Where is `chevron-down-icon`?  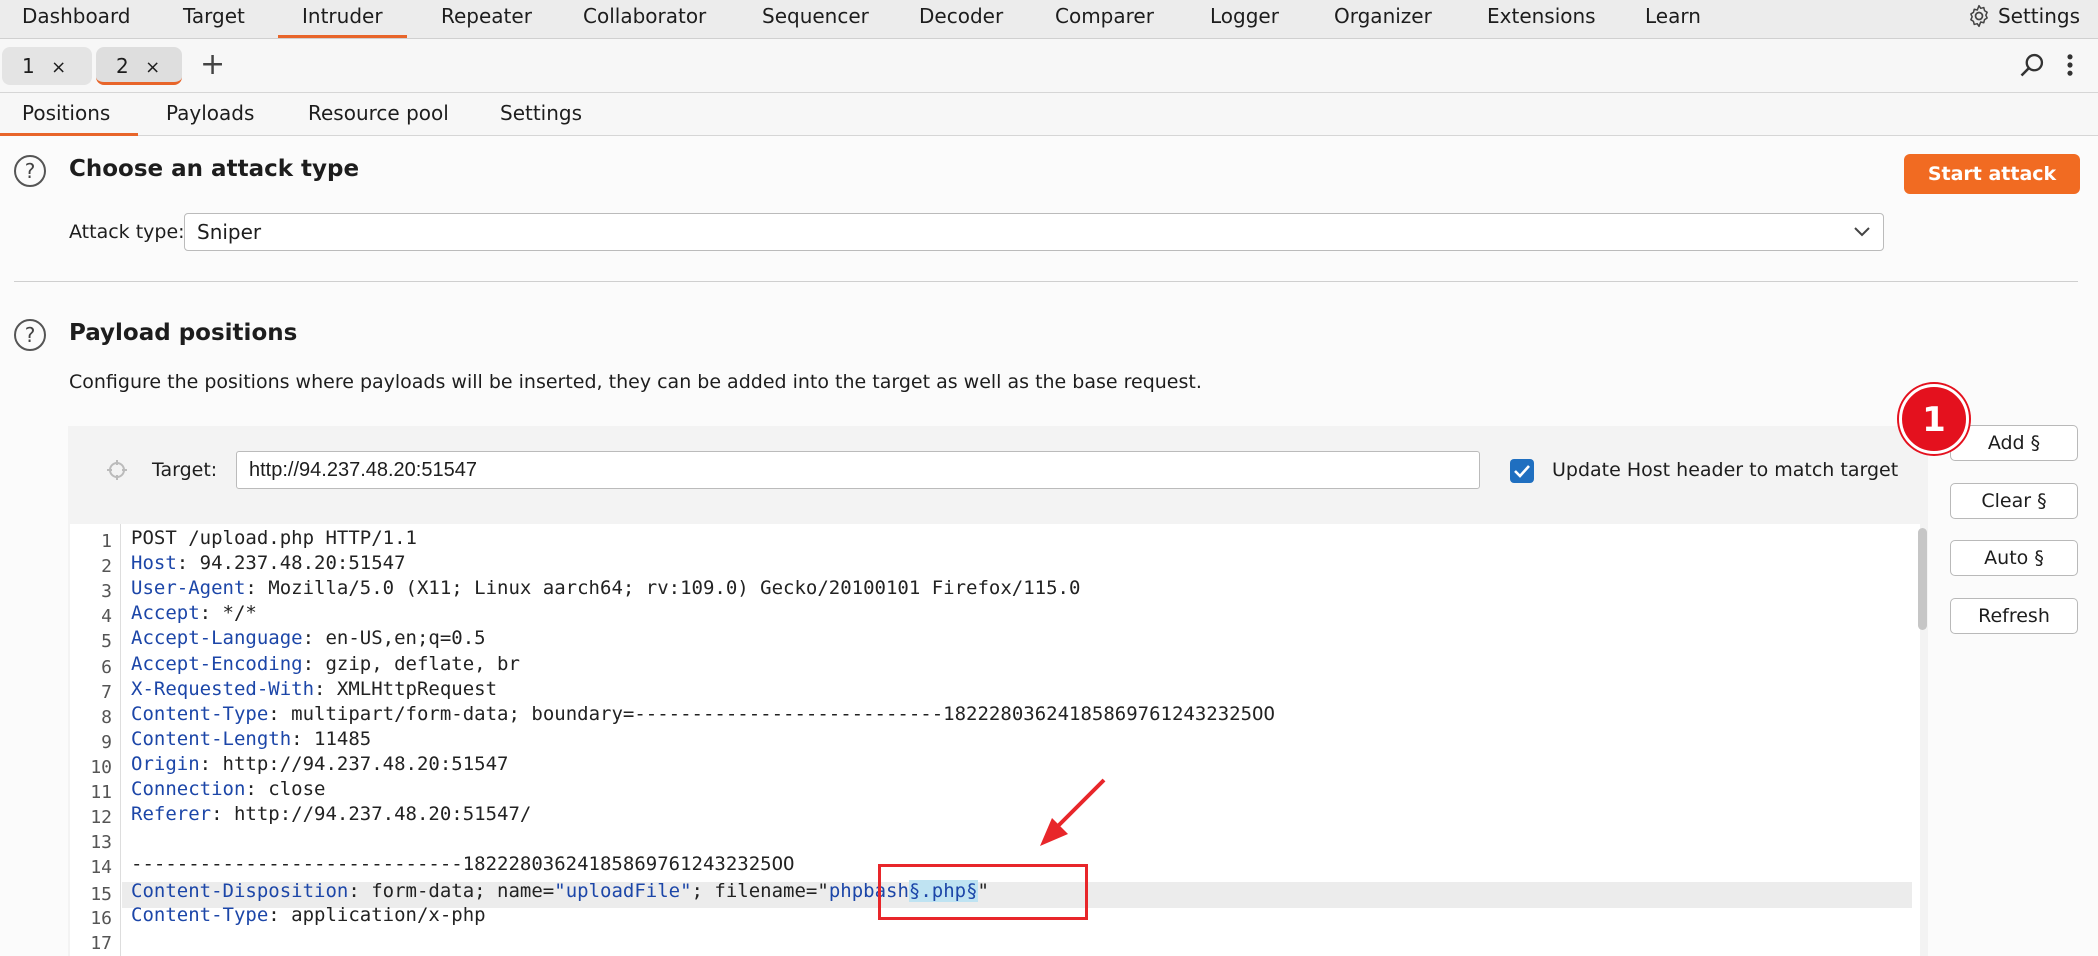 chevron-down-icon is located at coordinates (1862, 232).